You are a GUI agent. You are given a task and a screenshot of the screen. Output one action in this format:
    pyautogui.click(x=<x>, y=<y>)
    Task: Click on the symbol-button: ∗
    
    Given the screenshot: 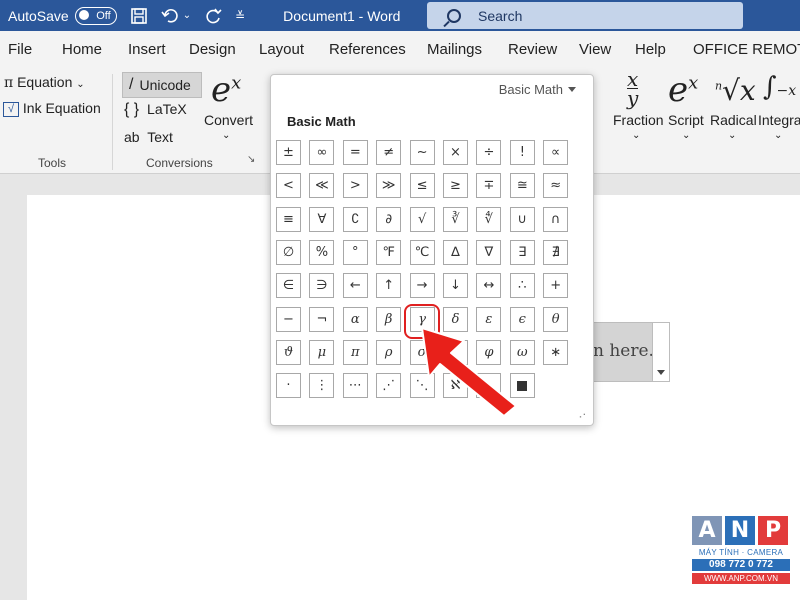 What is the action you would take?
    pyautogui.click(x=556, y=352)
    